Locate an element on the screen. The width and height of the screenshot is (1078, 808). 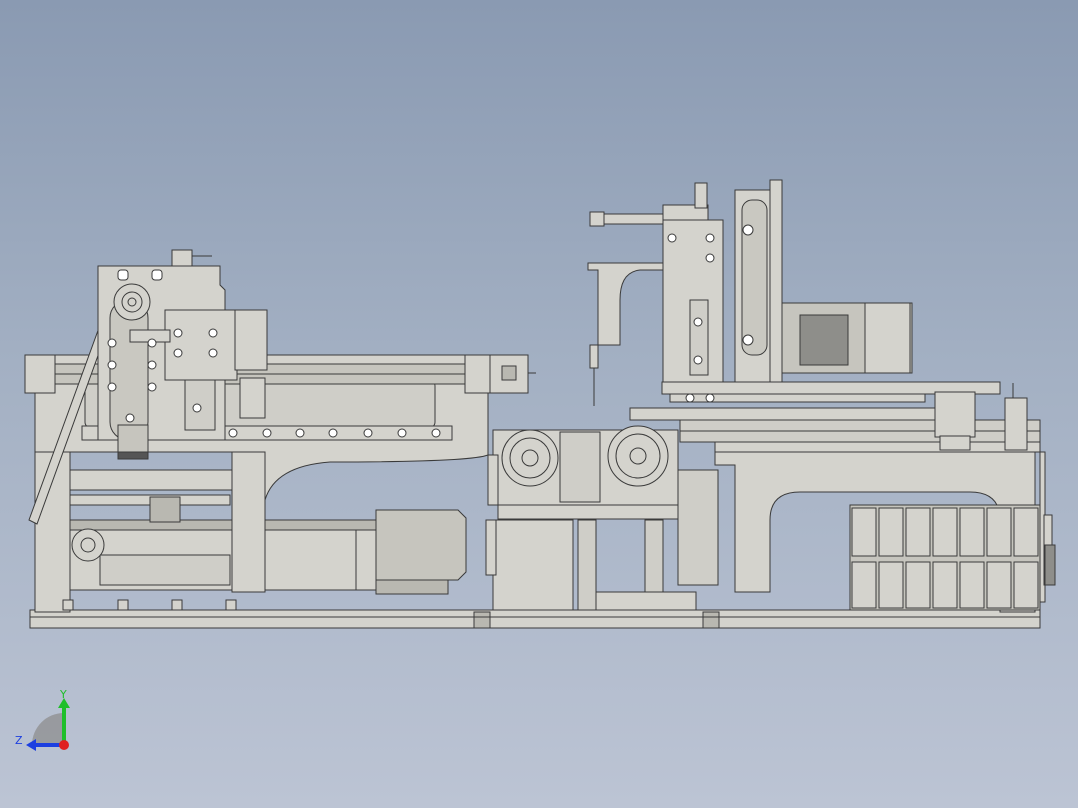
triad-quarter-disc is located at coordinates (48, 729).